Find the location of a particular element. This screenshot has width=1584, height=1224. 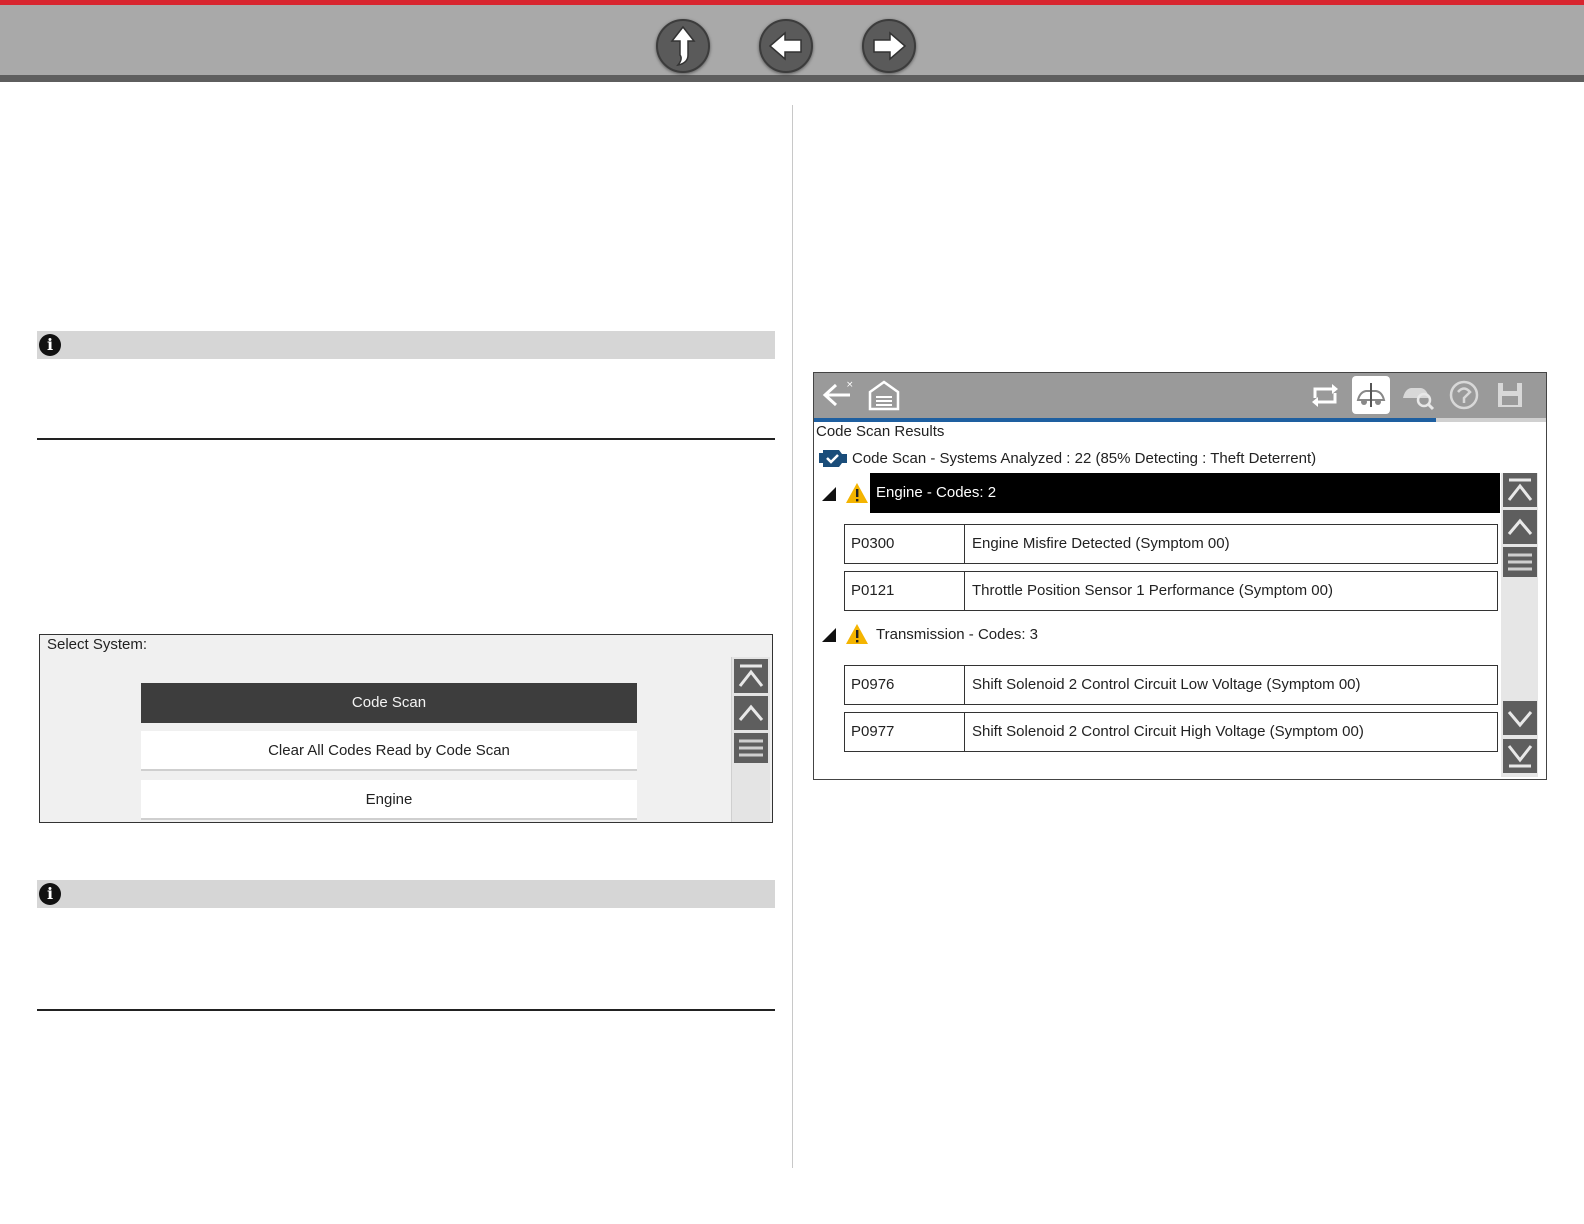

scroll-down-button is located at coordinates (1520, 718).